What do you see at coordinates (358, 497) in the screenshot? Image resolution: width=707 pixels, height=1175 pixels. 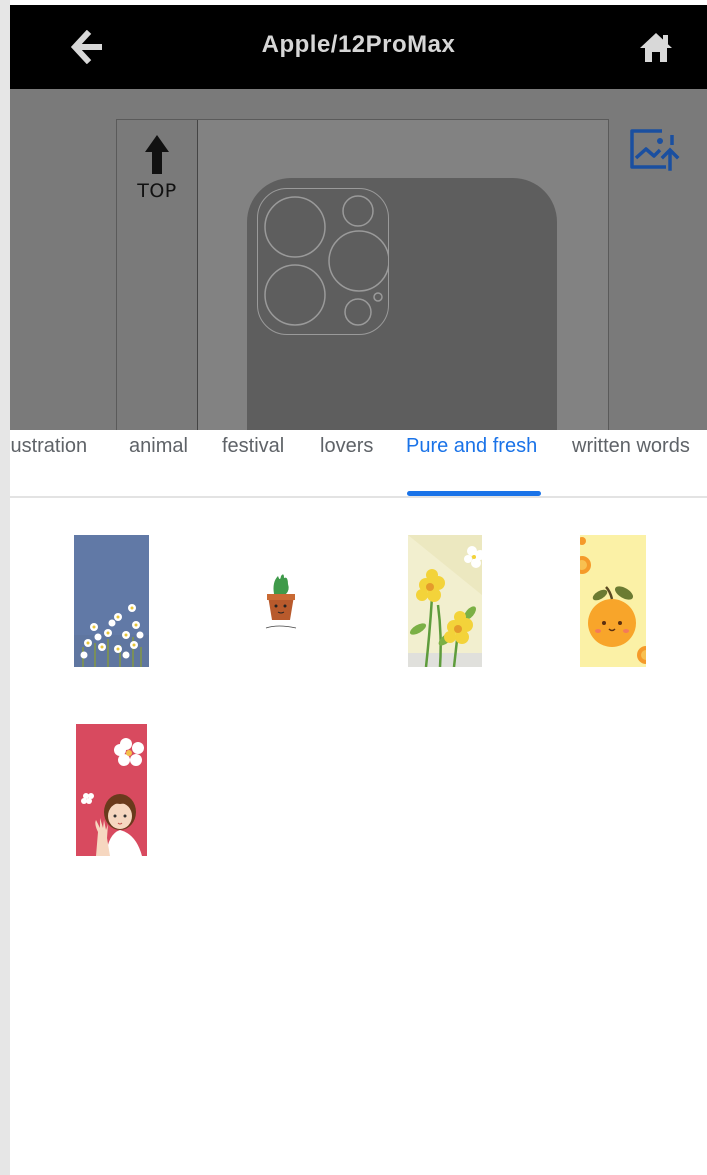 I see `tabs-divider` at bounding box center [358, 497].